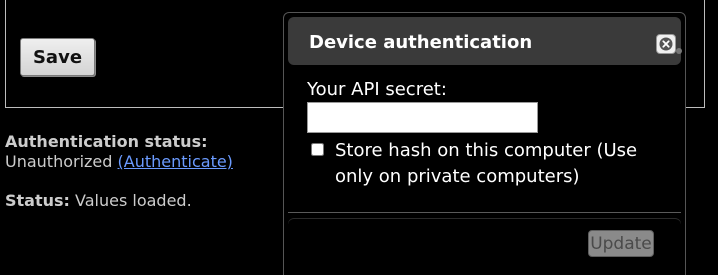  I want to click on load-status: Status: Values loaded., so click(98, 201).